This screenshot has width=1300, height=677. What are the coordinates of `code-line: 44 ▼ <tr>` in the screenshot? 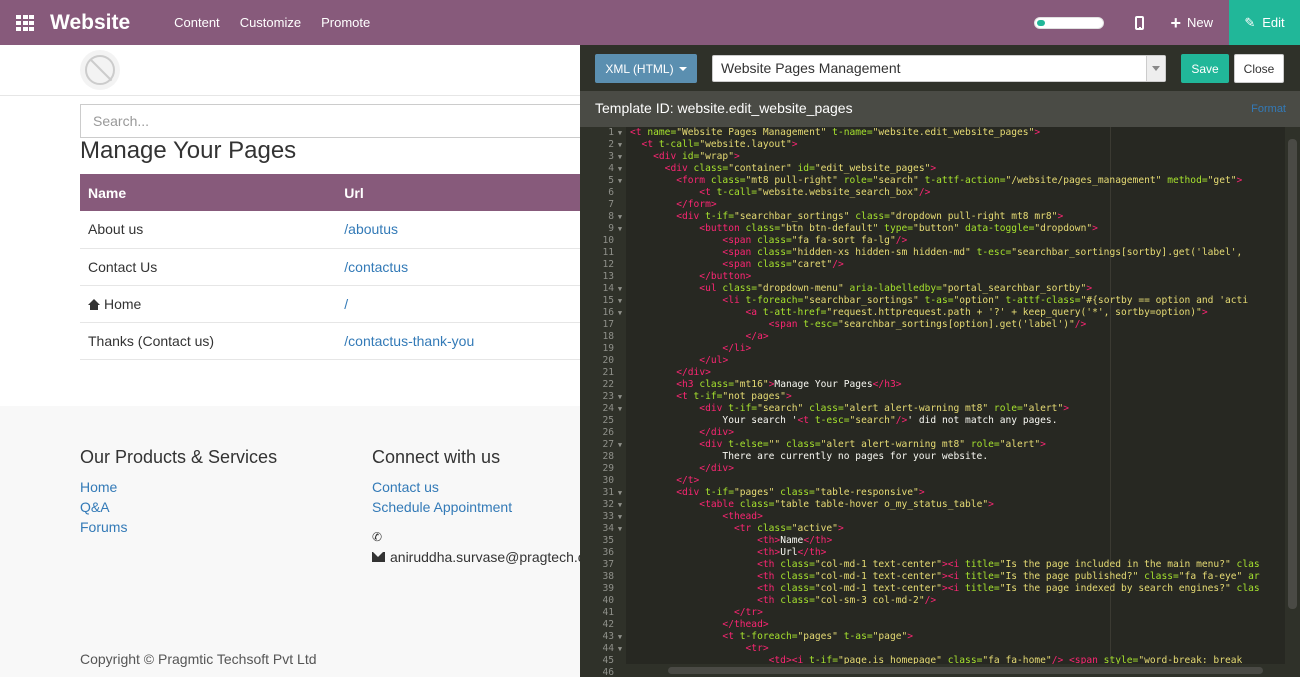 It's located at (932, 649).